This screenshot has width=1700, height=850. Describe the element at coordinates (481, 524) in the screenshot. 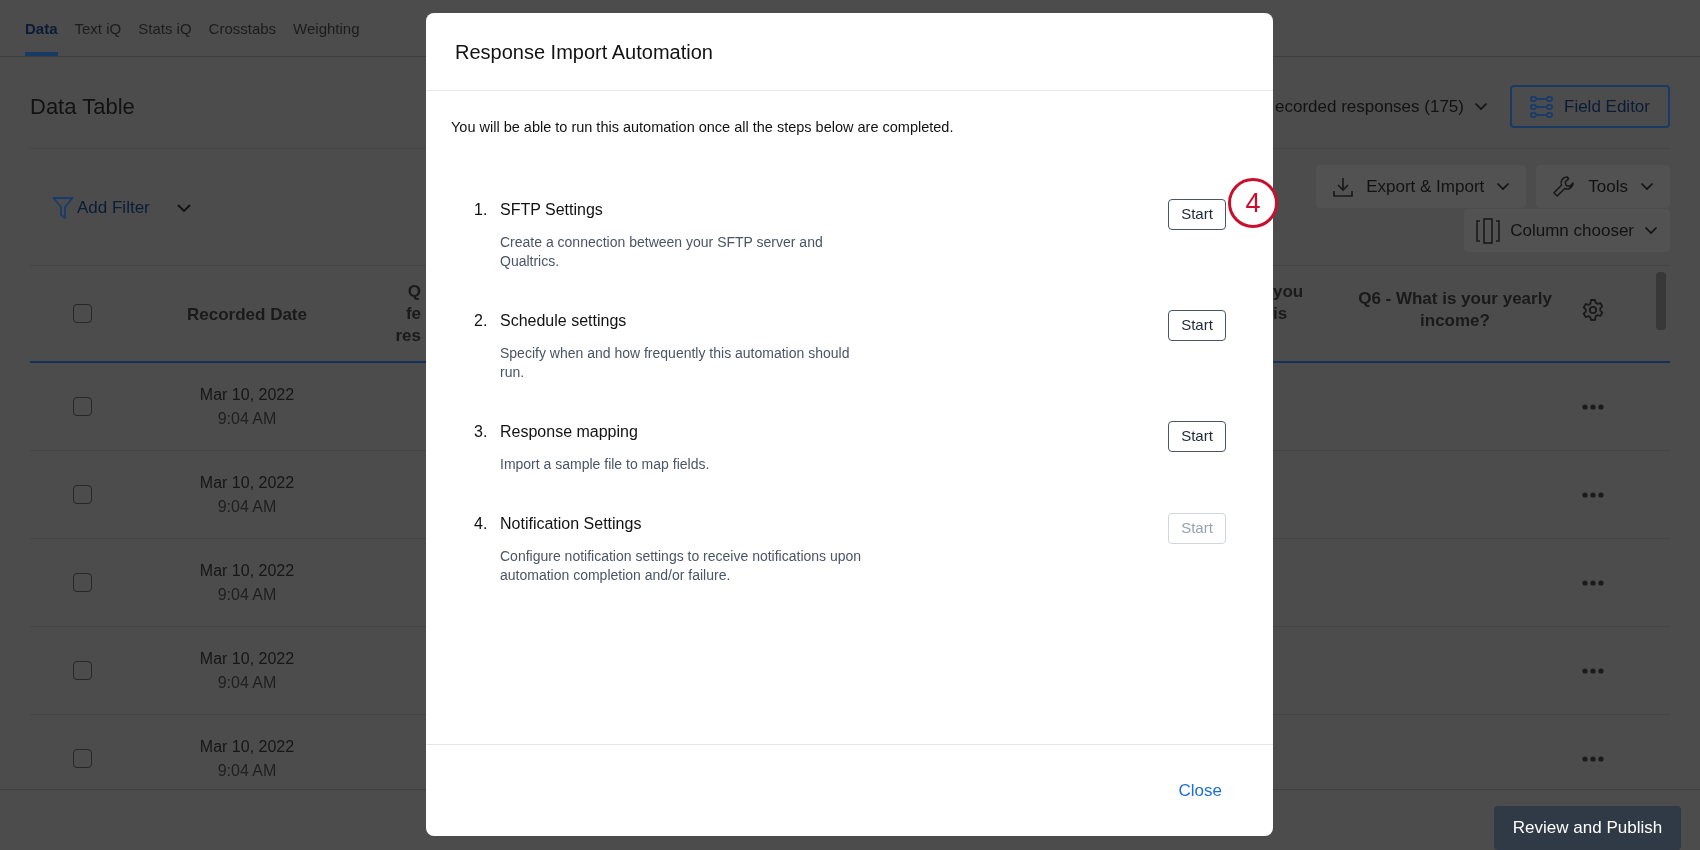

I see `step-number: 4.` at that location.